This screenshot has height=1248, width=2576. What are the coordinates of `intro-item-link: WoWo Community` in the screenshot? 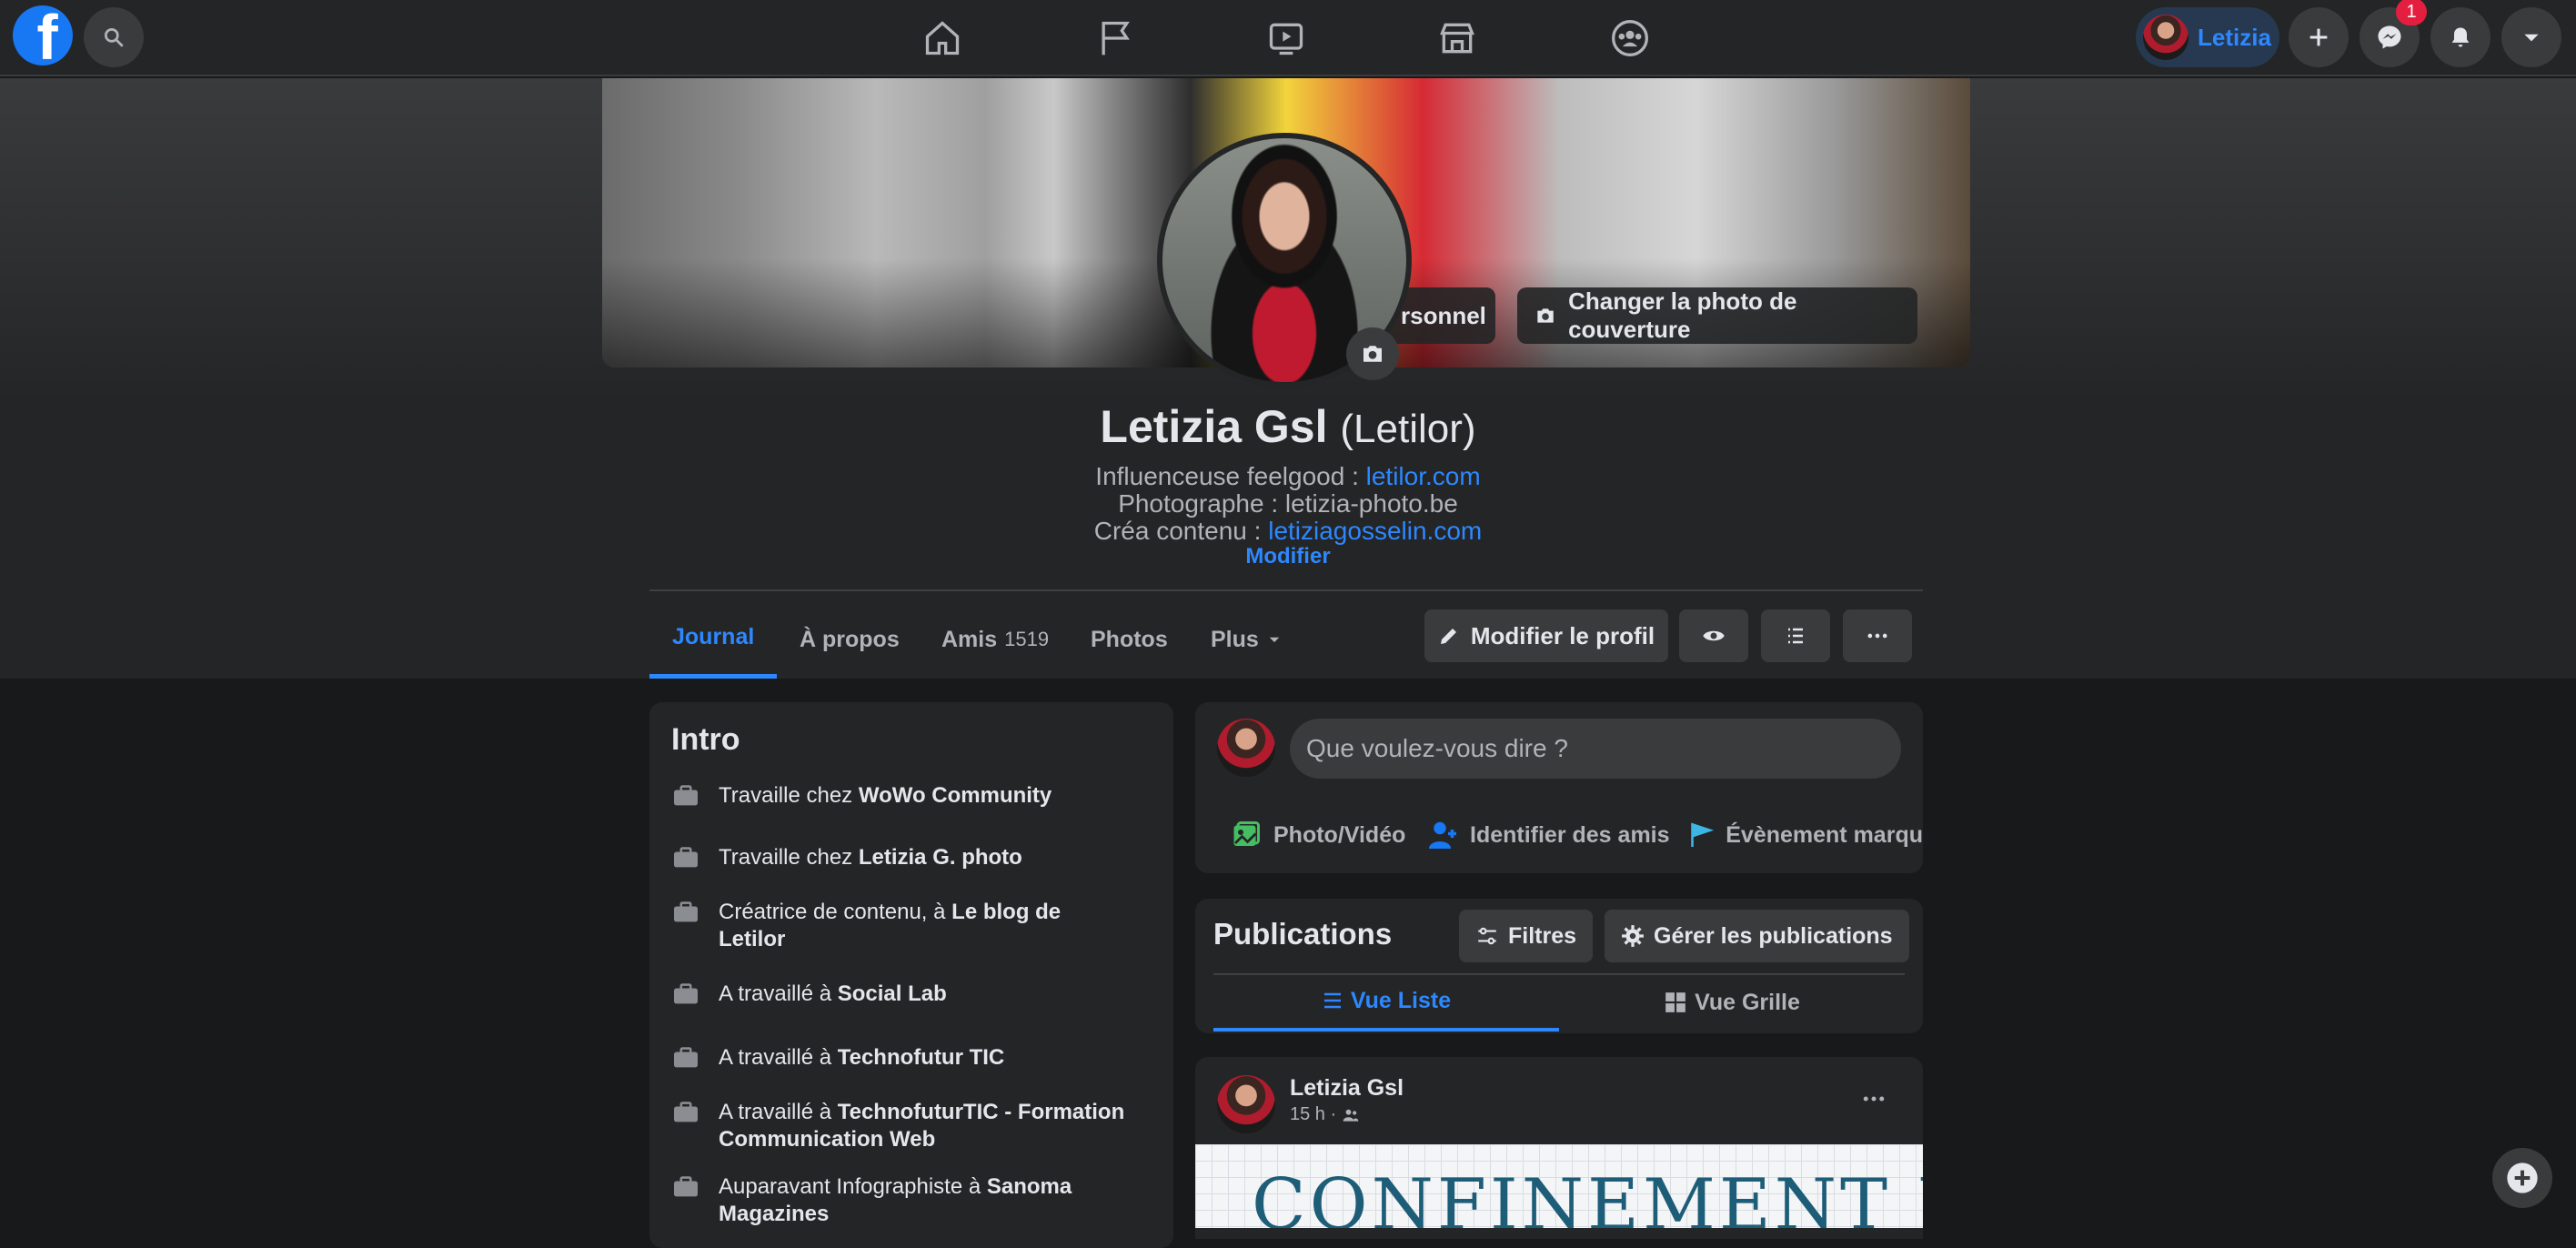 It's located at (955, 795).